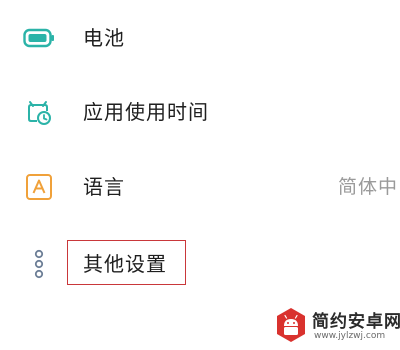  I want to click on watermark-url: www.jylzwj.com, so click(350, 336).